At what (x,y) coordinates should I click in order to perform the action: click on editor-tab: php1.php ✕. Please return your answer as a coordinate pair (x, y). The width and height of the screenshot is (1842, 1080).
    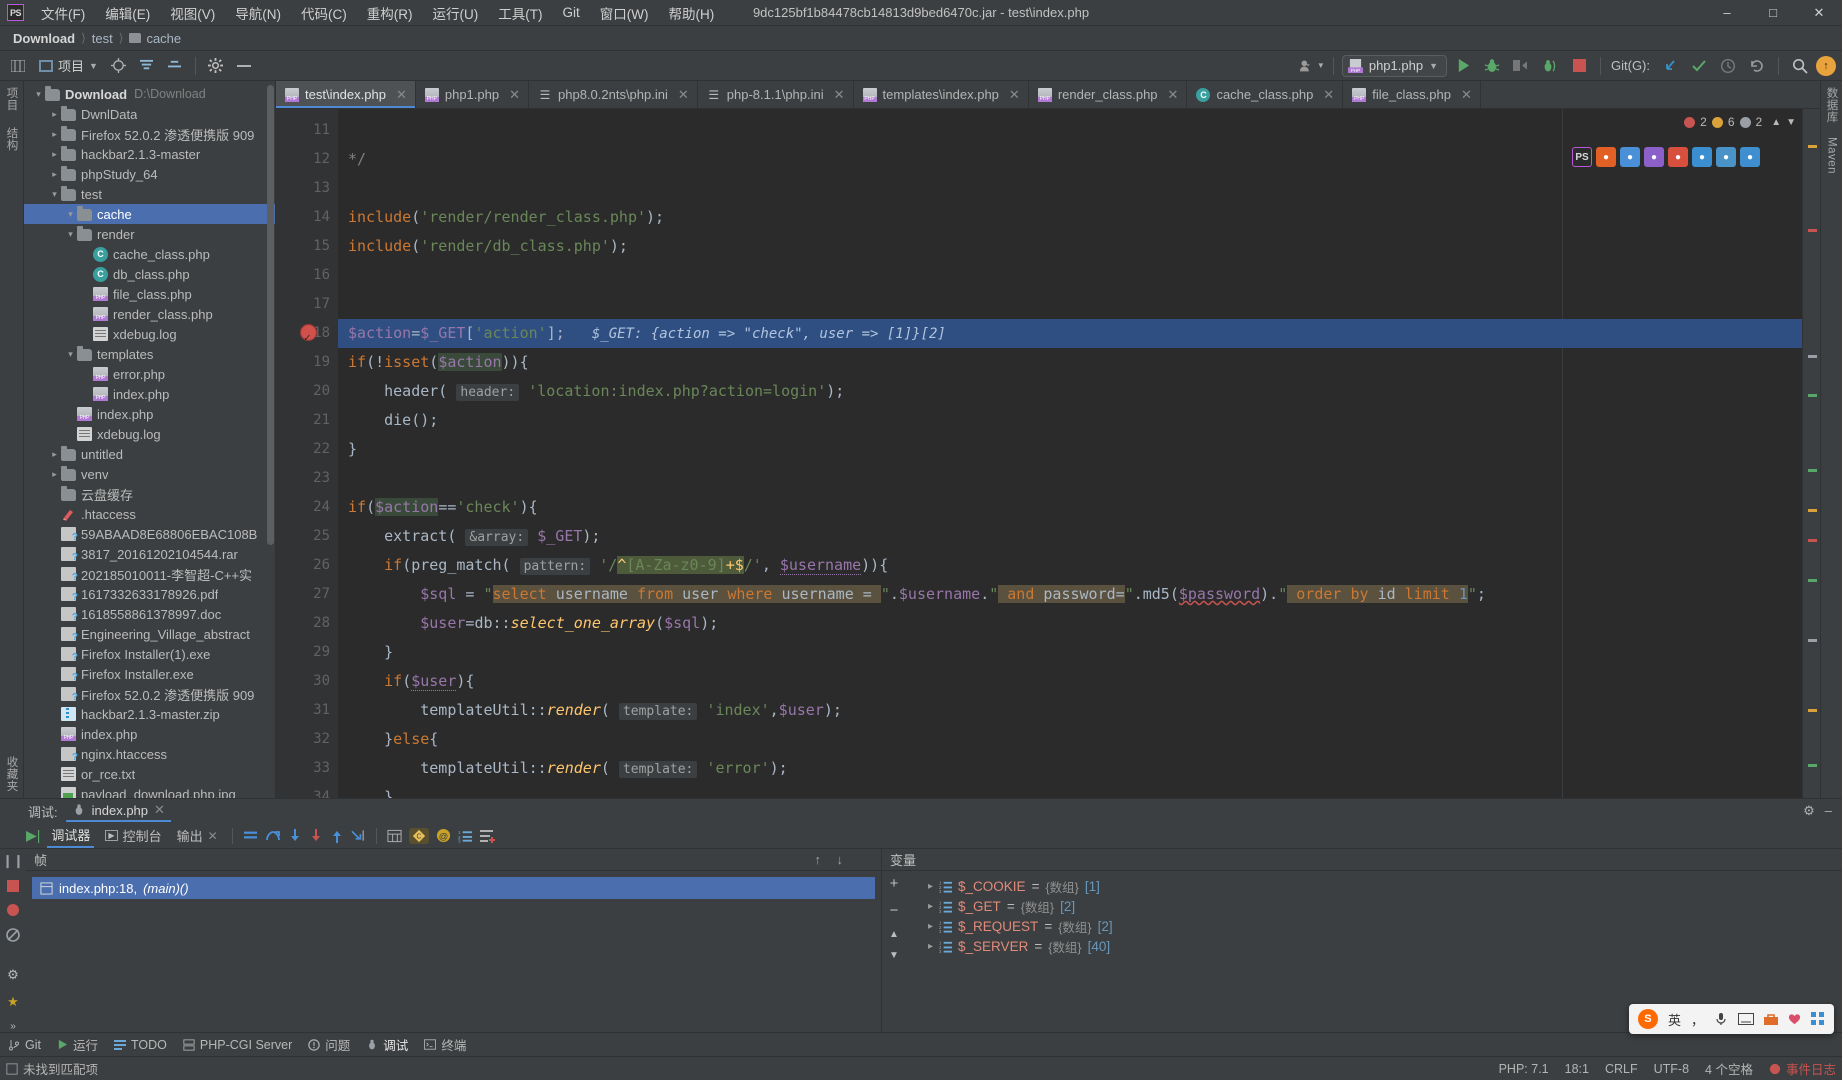
    Looking at the image, I should click on (472, 94).